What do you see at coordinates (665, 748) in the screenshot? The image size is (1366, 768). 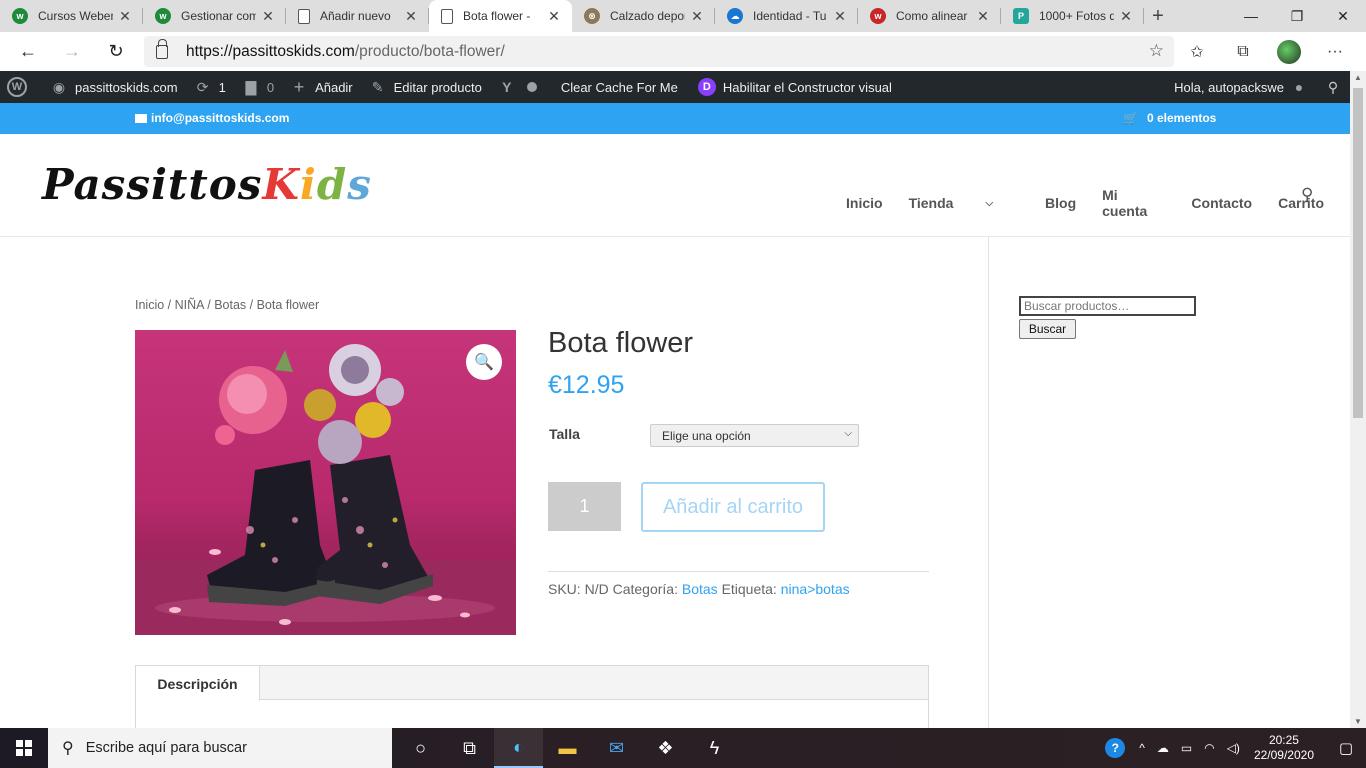 I see `dropbox-icon: ❖` at bounding box center [665, 748].